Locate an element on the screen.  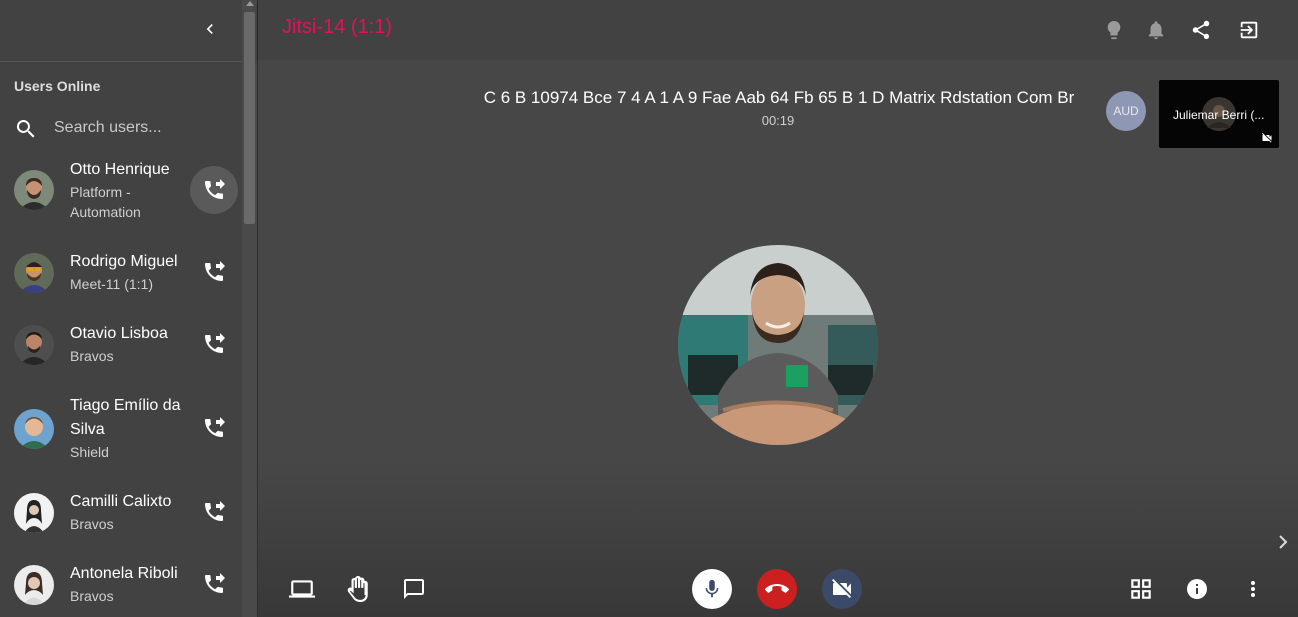
room-title: Jitsi-14 (1:1) is located at coordinates (337, 27).